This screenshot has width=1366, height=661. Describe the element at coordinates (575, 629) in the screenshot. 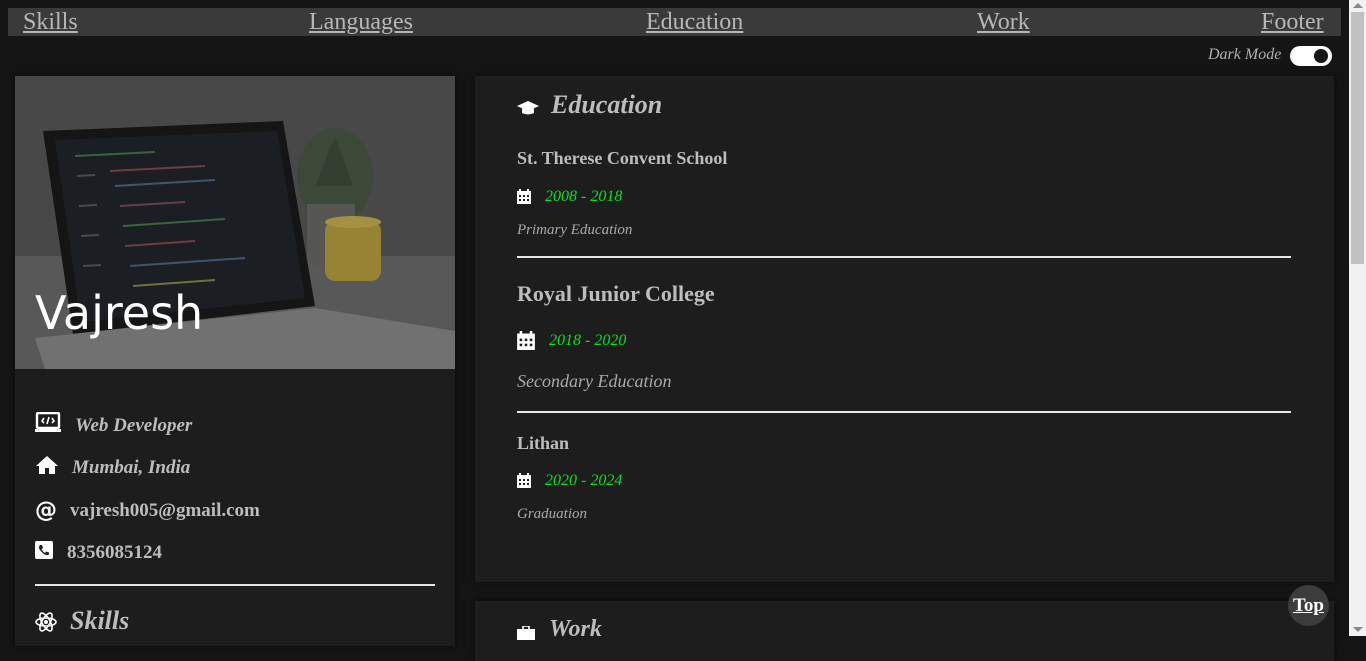

I see `work-section-title: Work` at that location.